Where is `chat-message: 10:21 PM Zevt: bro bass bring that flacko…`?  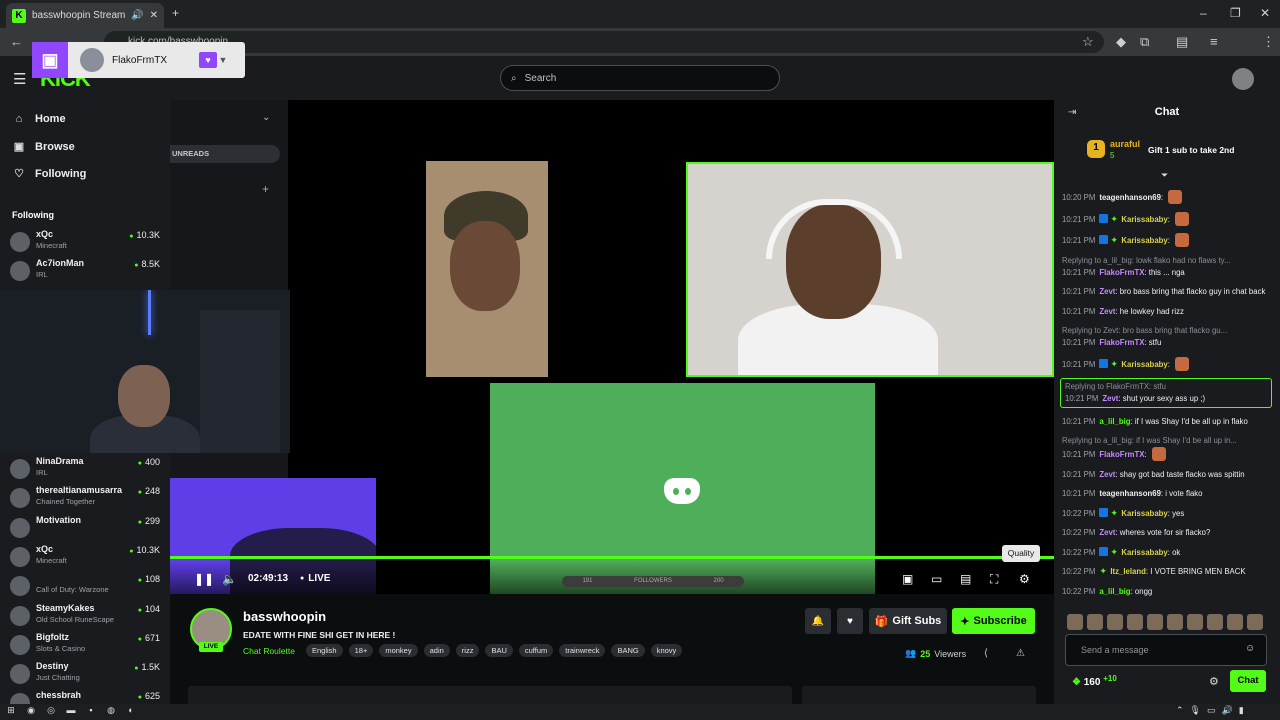
chat-message: 10:21 PM Zevt: bro bass bring that flacko… is located at coordinates (1167, 292).